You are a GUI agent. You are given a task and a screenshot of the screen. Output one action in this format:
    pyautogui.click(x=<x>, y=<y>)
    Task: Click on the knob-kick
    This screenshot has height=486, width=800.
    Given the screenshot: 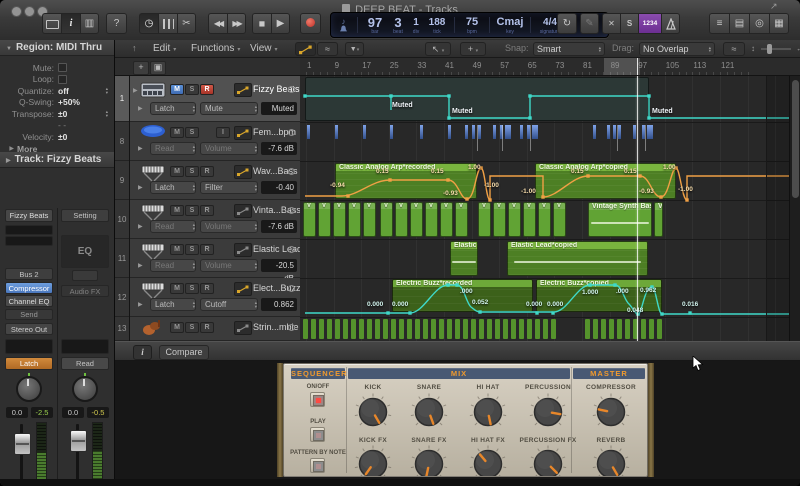 What is the action you would take?
    pyautogui.click(x=373, y=414)
    